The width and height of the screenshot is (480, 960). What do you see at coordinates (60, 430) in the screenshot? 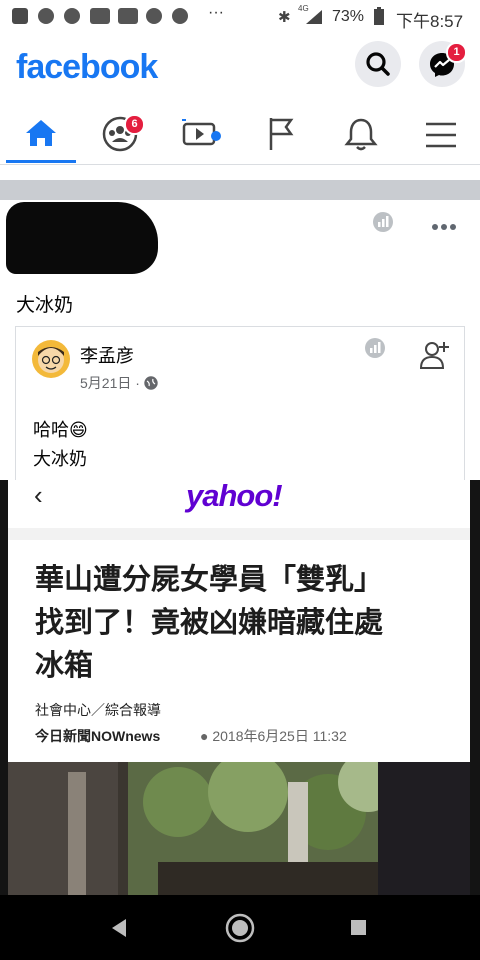
I see `shared-text-line-1: 哈哈😄` at bounding box center [60, 430].